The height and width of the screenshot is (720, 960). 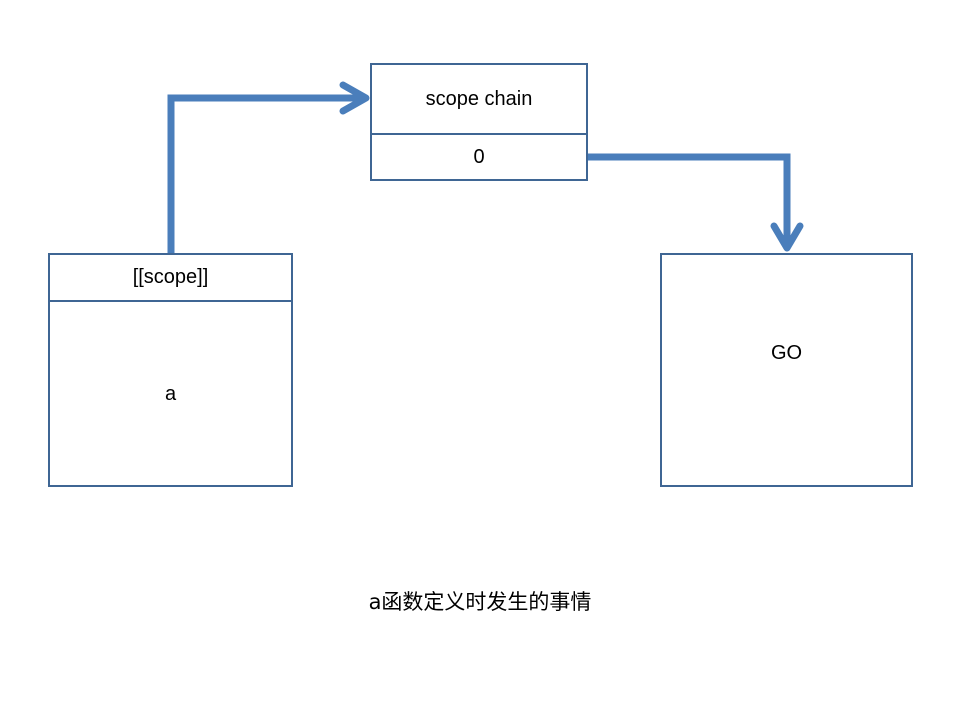 What do you see at coordinates (170, 393) in the screenshot?
I see `function-a-name: a` at bounding box center [170, 393].